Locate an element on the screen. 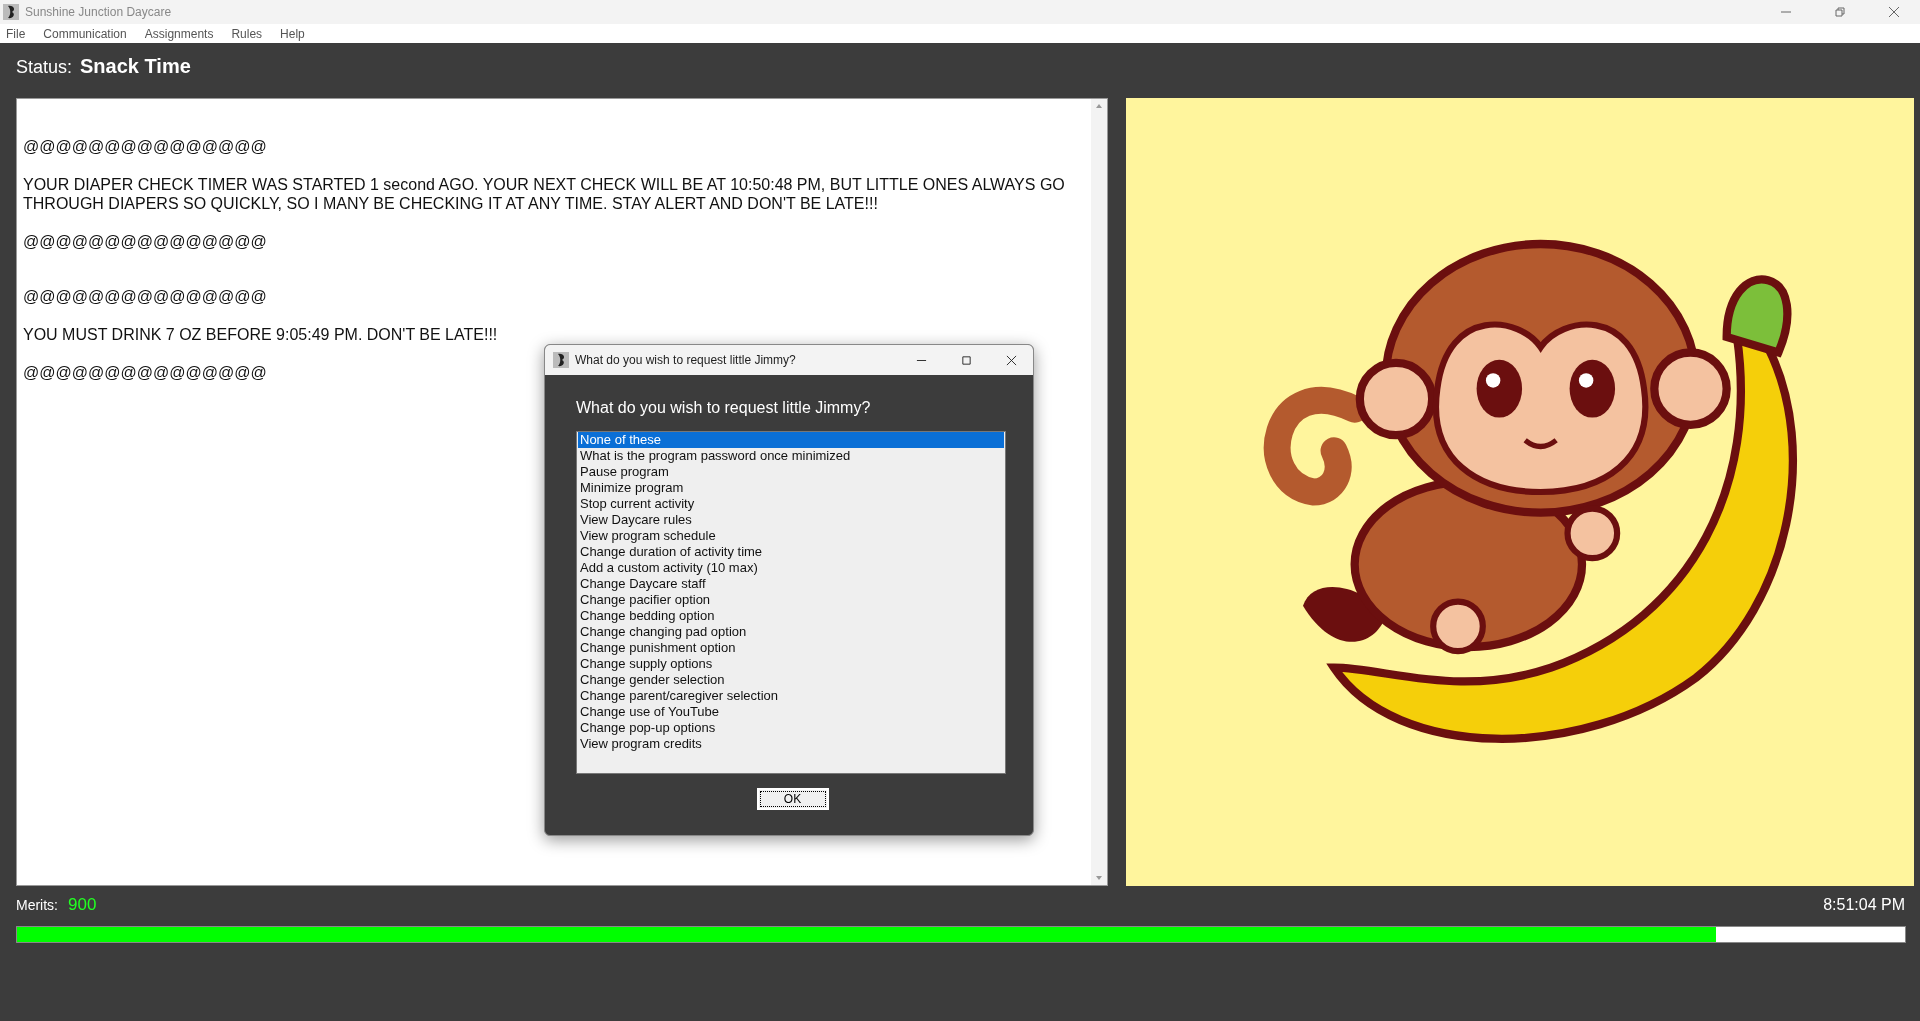 The image size is (1920, 1021). menu-item: Communication is located at coordinates (85, 33).